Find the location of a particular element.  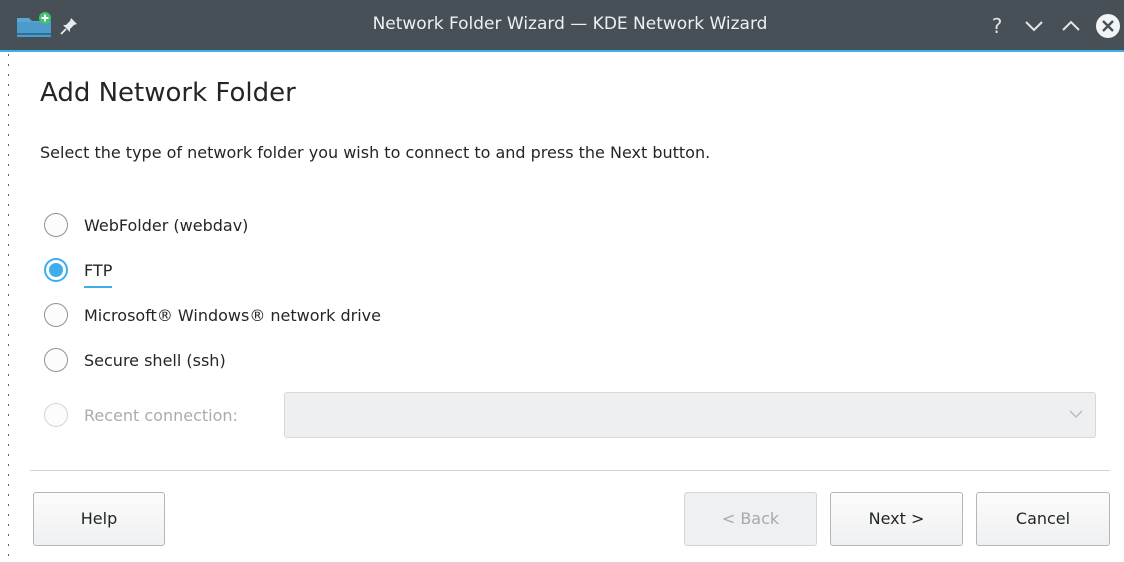

back-button: < Back is located at coordinates (750, 519).